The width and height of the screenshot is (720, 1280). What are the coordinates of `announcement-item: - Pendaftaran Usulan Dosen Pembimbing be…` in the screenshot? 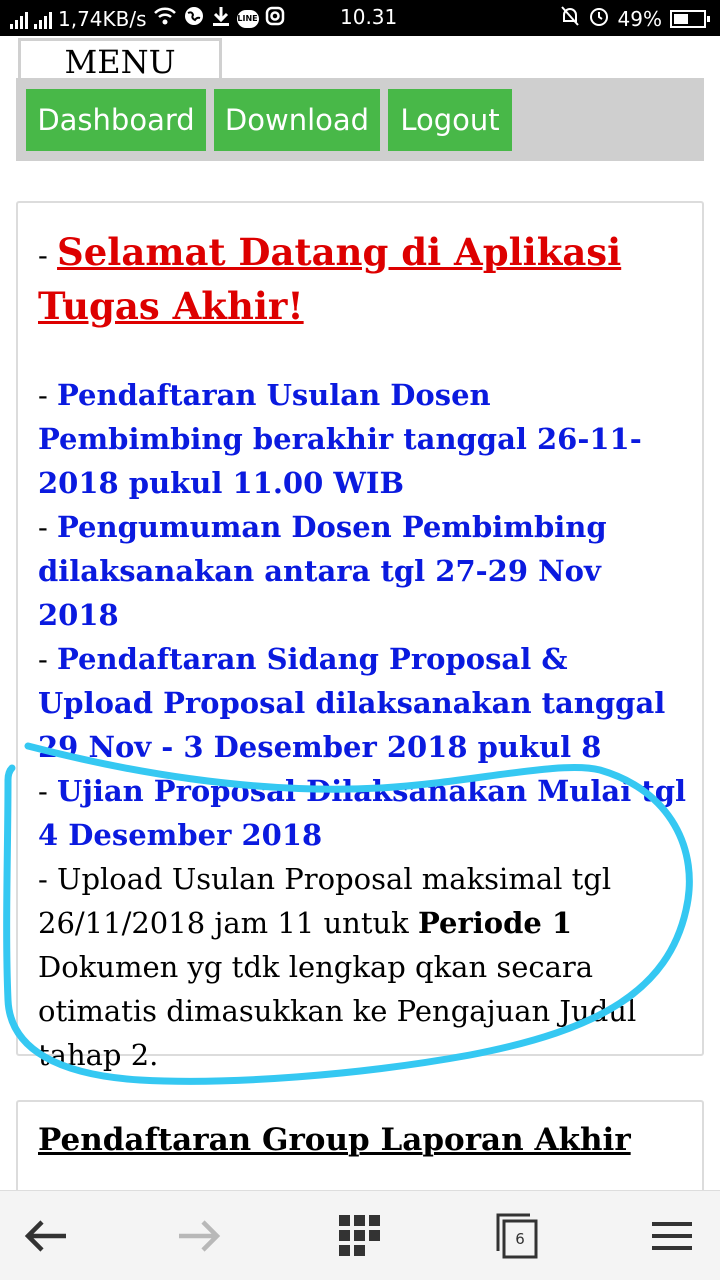 It's located at (363, 439).